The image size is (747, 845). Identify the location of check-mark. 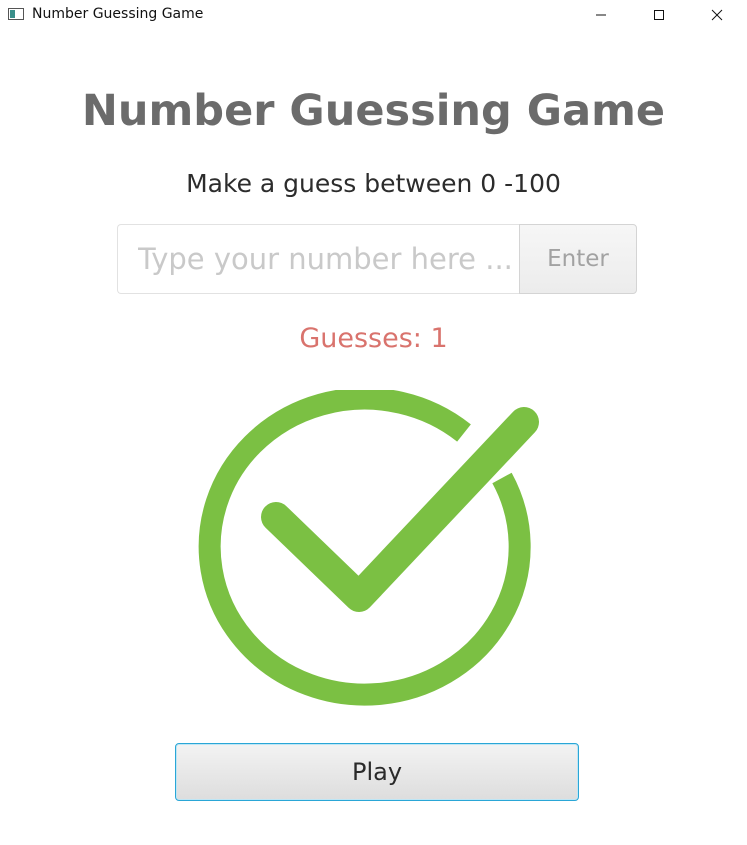
(400, 509).